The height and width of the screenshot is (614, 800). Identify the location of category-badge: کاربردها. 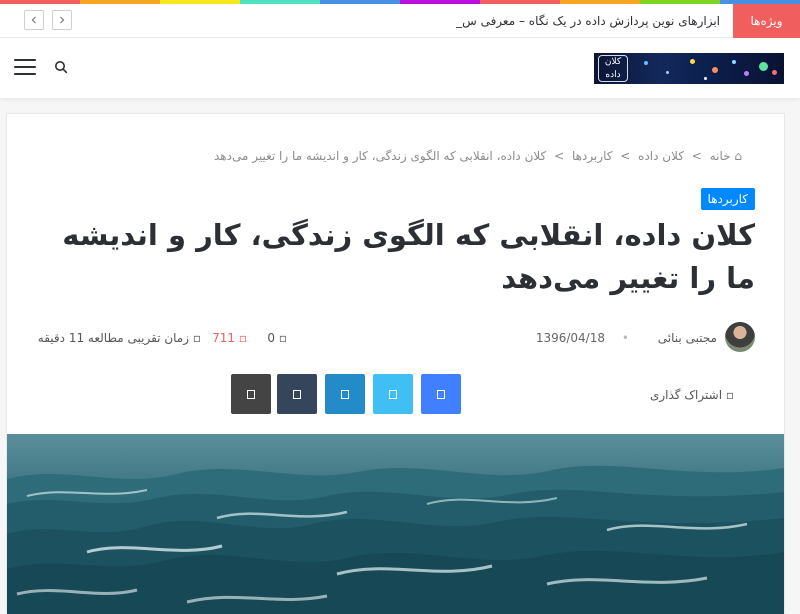
(727, 199).